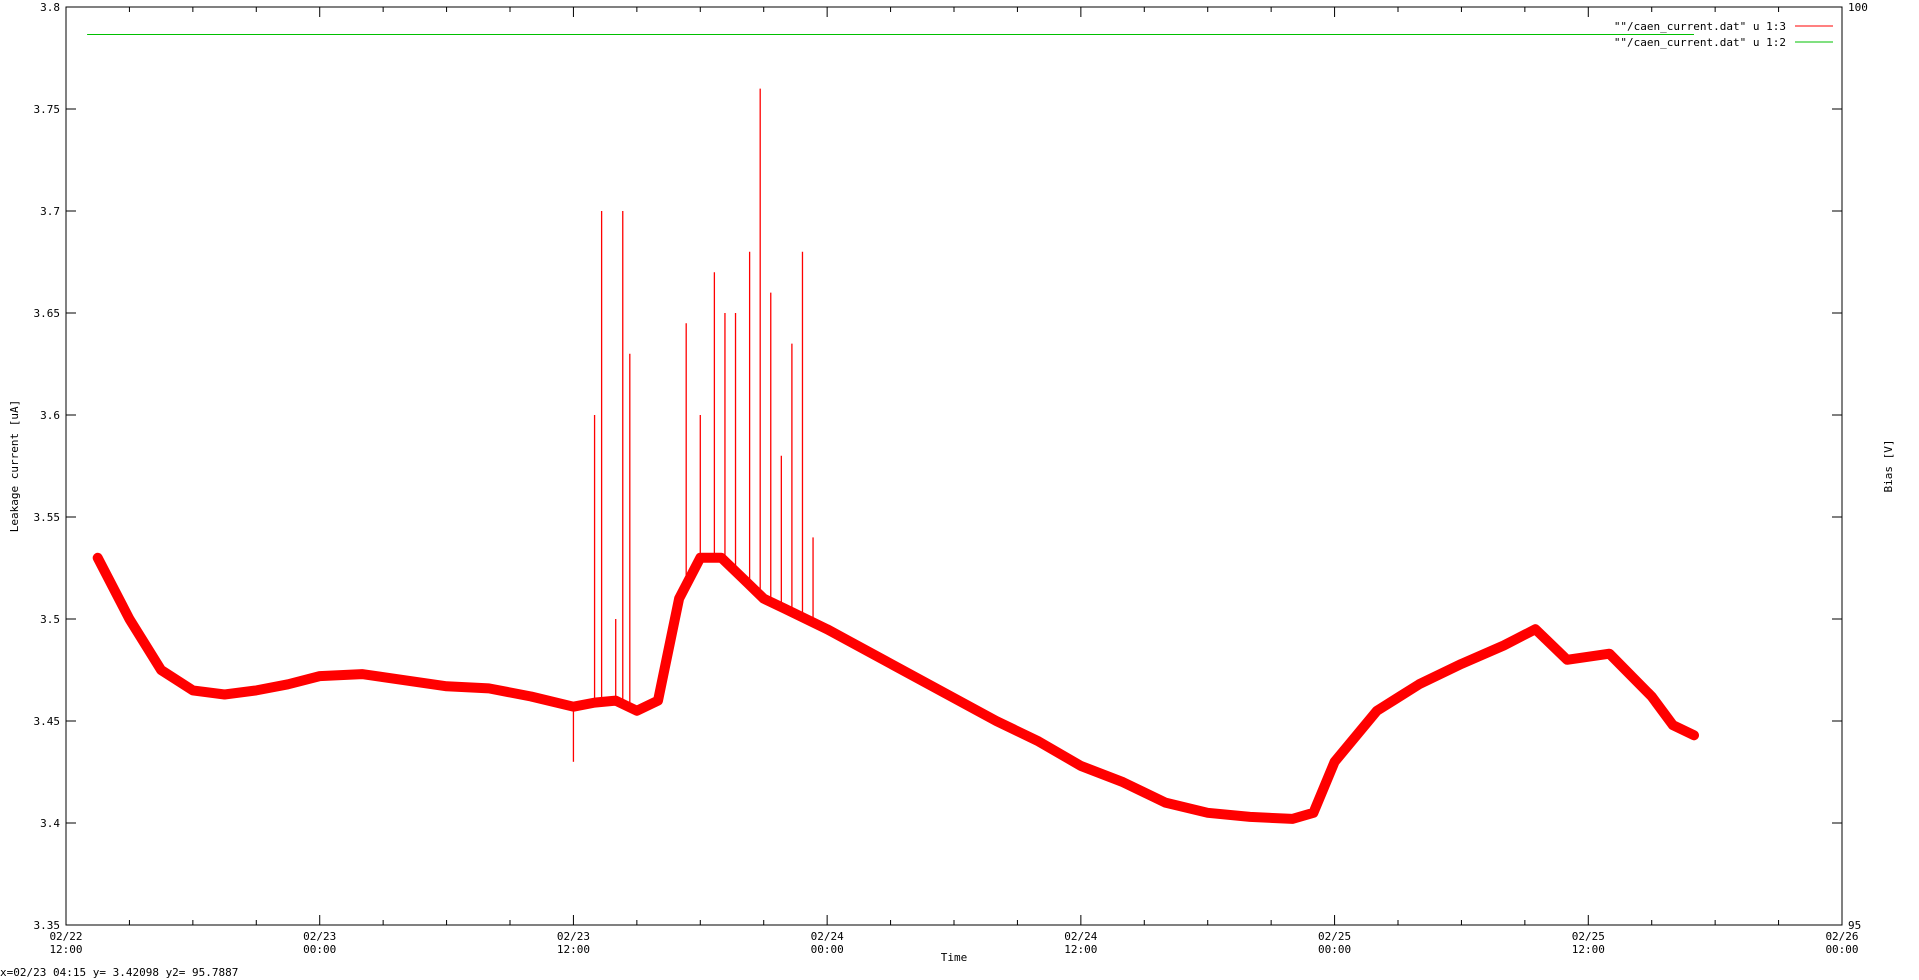 The width and height of the screenshot is (1919, 980). What do you see at coordinates (1858, 7) in the screenshot?
I see `y2-tick-label: 100` at bounding box center [1858, 7].